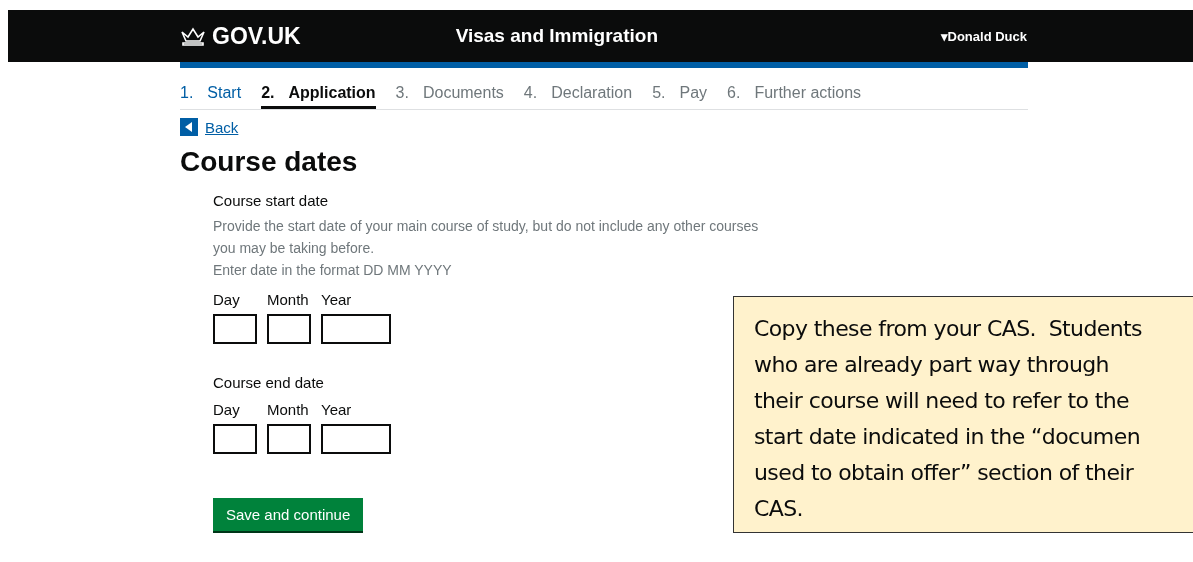 The image size is (1193, 562). I want to click on user-menu: ▾Donald Duck, so click(983, 36).